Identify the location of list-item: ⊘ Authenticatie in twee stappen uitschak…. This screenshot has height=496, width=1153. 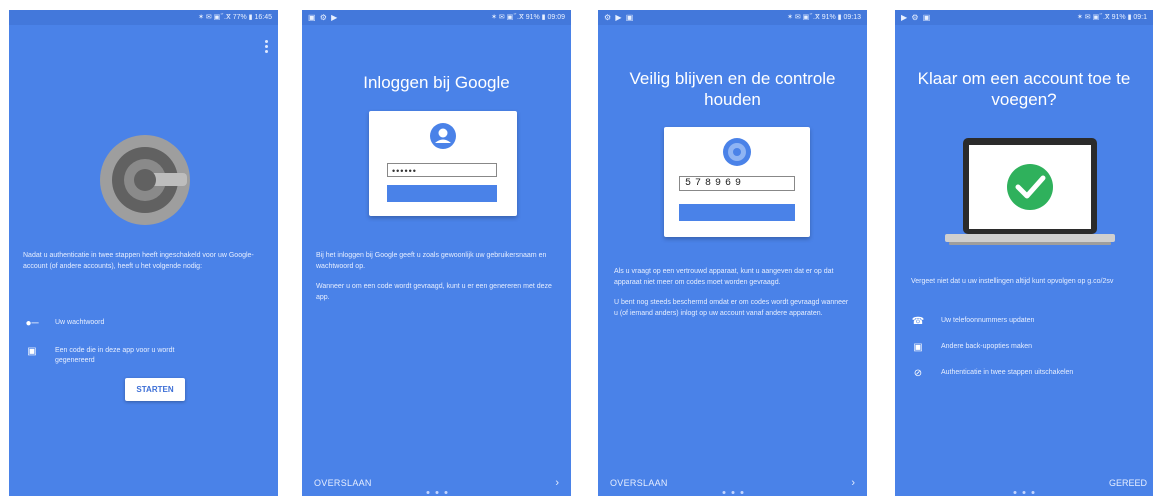
(1027, 378).